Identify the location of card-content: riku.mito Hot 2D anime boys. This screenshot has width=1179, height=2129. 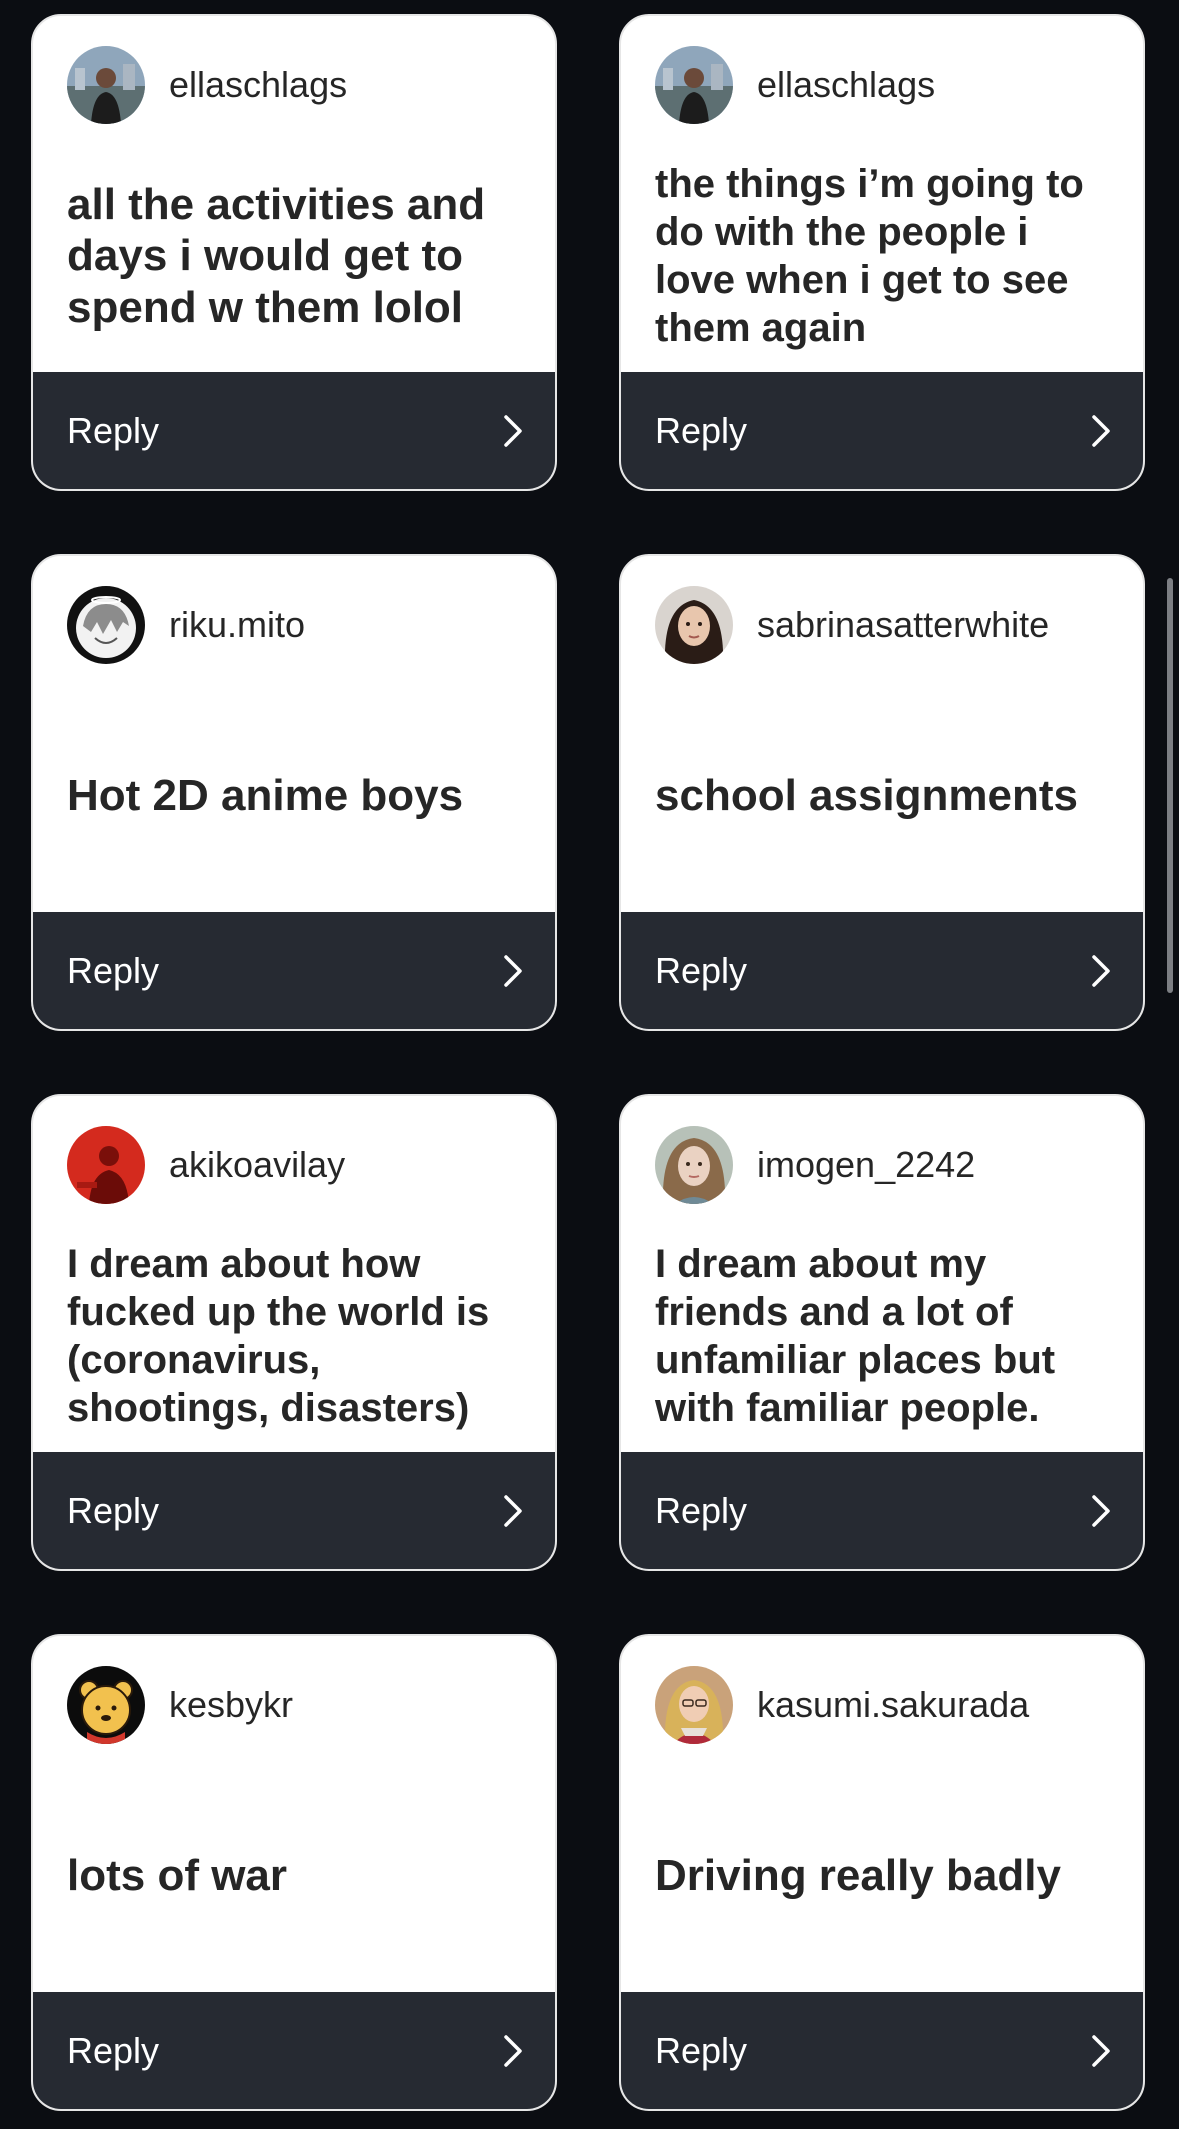
(294, 736).